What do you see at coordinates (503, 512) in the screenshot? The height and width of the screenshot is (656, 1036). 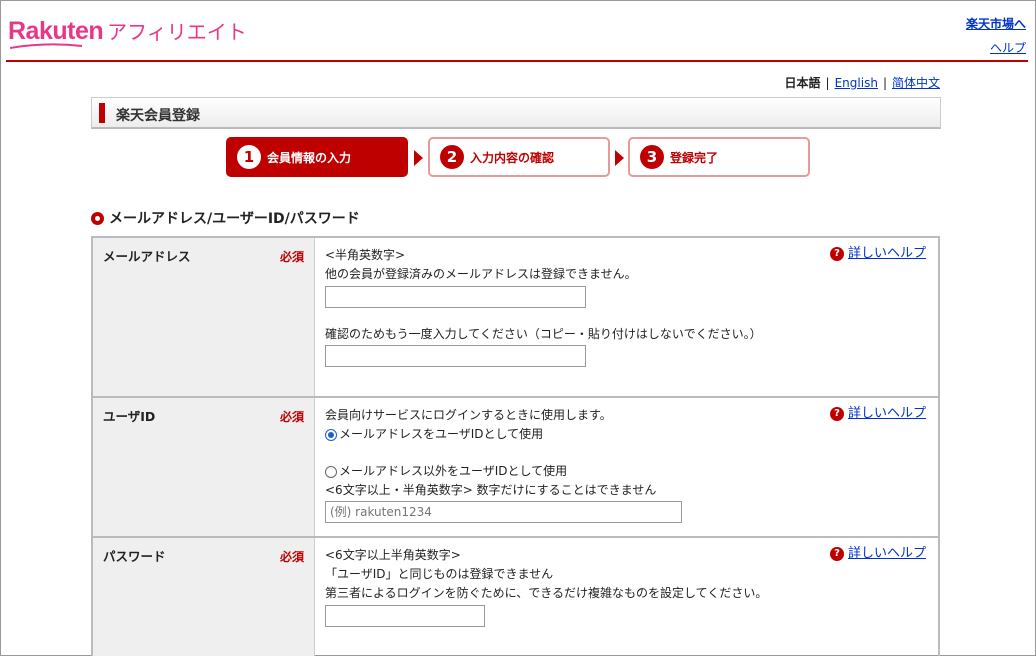 I see `userid-input` at bounding box center [503, 512].